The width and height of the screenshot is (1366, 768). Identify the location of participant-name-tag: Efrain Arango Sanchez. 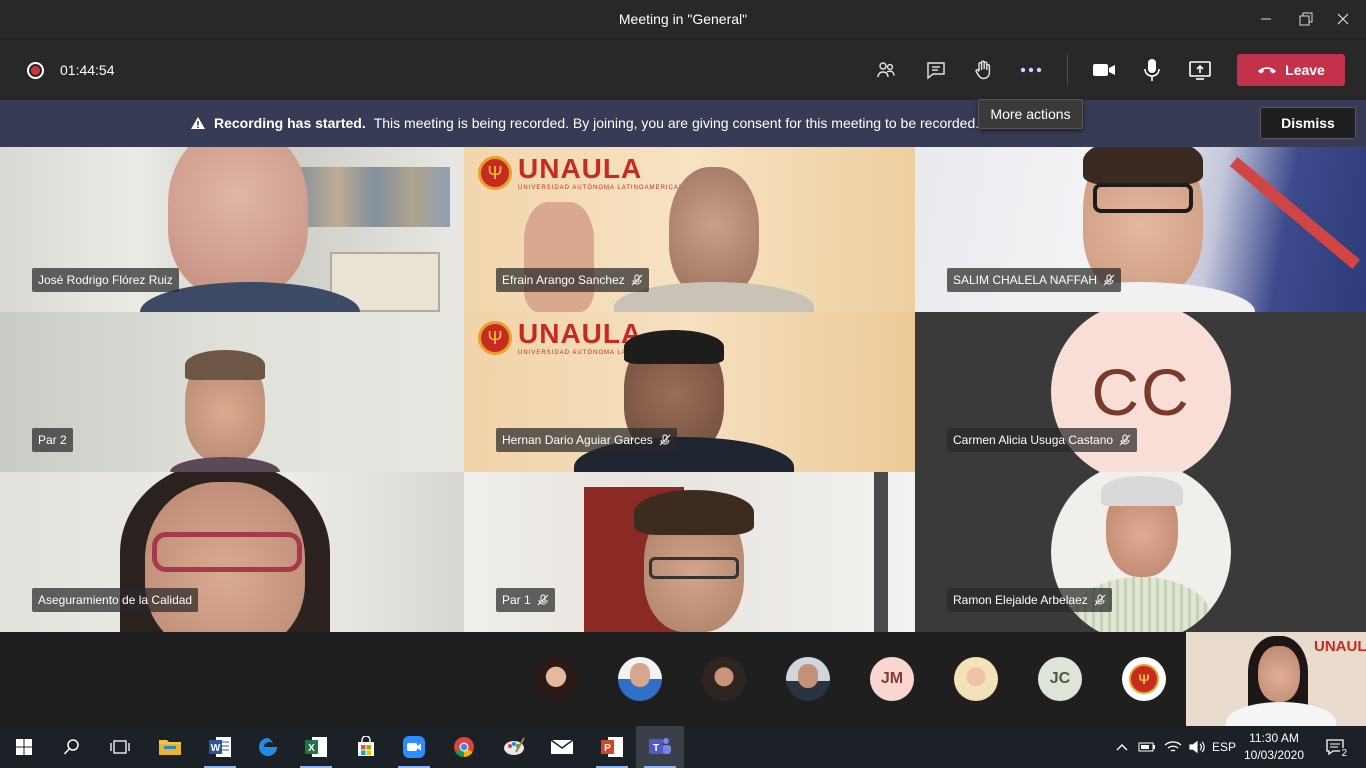
(572, 280).